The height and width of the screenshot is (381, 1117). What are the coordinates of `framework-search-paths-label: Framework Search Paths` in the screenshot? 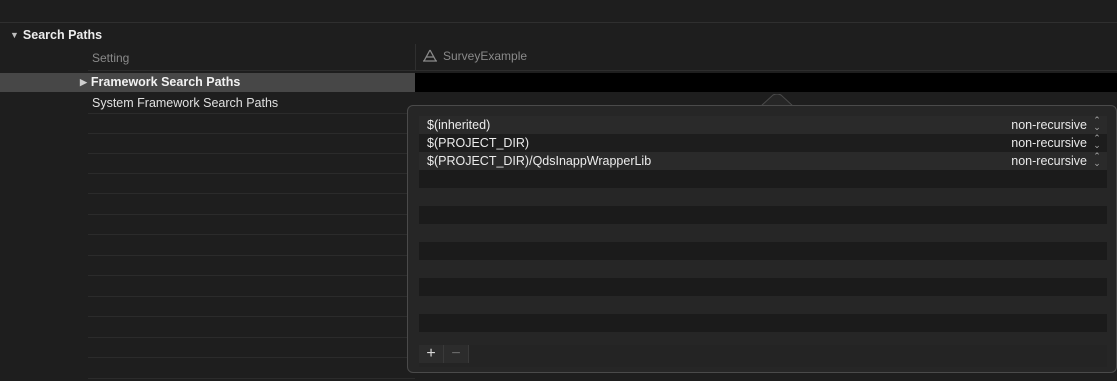 It's located at (165, 82).